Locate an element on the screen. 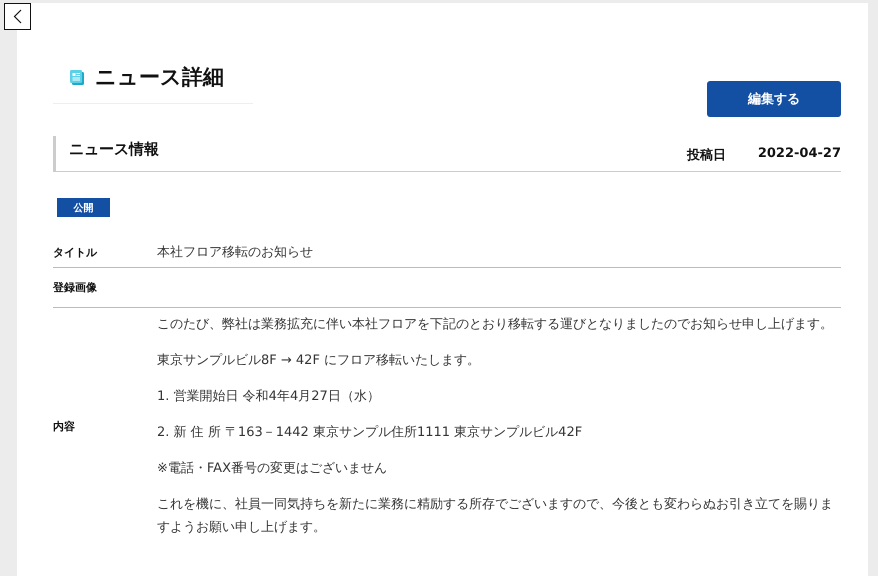 Image resolution: width=878 pixels, height=576 pixels. section-title: ニュース情報 is located at coordinates (114, 149).